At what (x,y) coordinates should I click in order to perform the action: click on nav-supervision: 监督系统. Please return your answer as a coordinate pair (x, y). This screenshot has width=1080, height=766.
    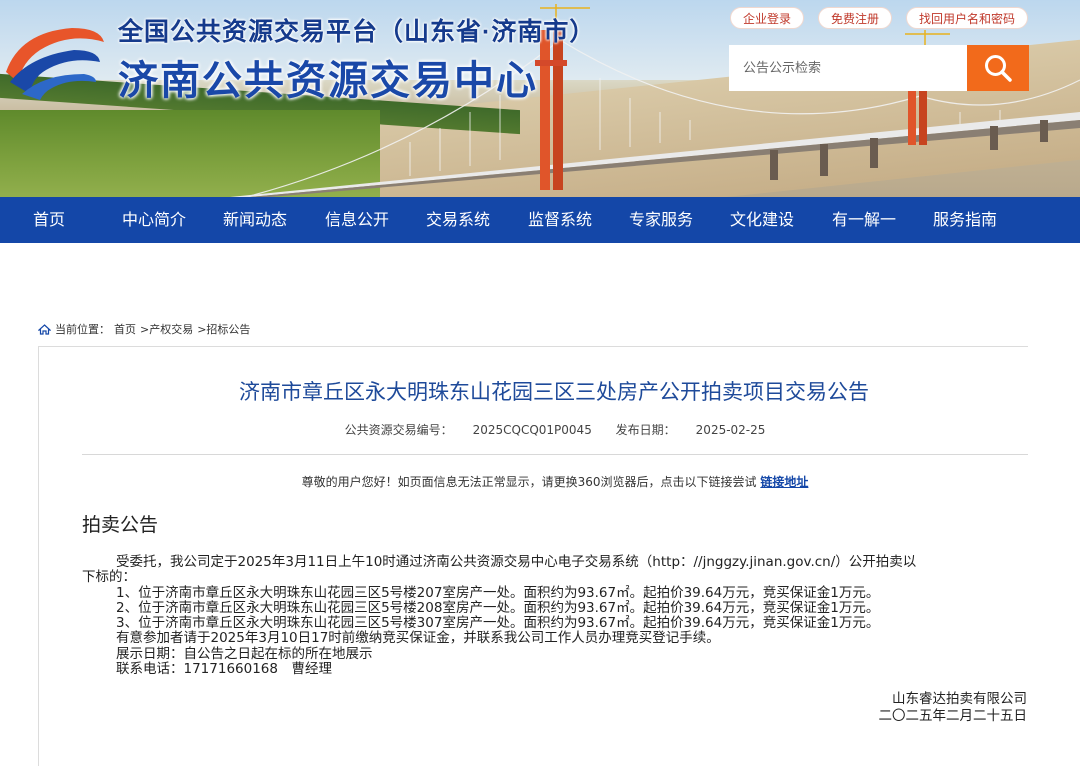
    Looking at the image, I should click on (560, 220).